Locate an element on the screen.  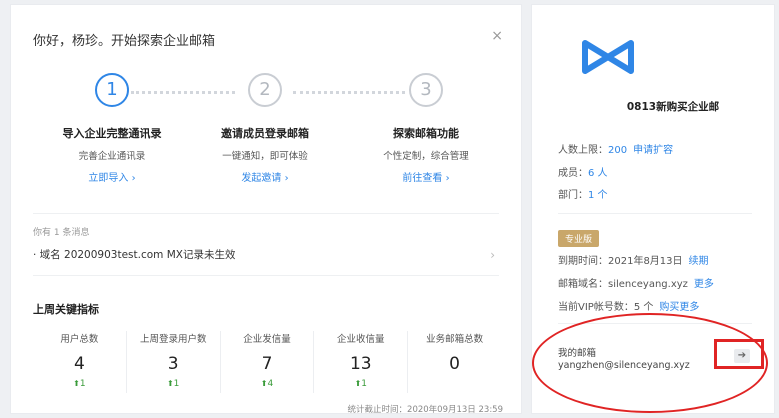
kpi-change: ⬆4 is located at coordinates (267, 384).